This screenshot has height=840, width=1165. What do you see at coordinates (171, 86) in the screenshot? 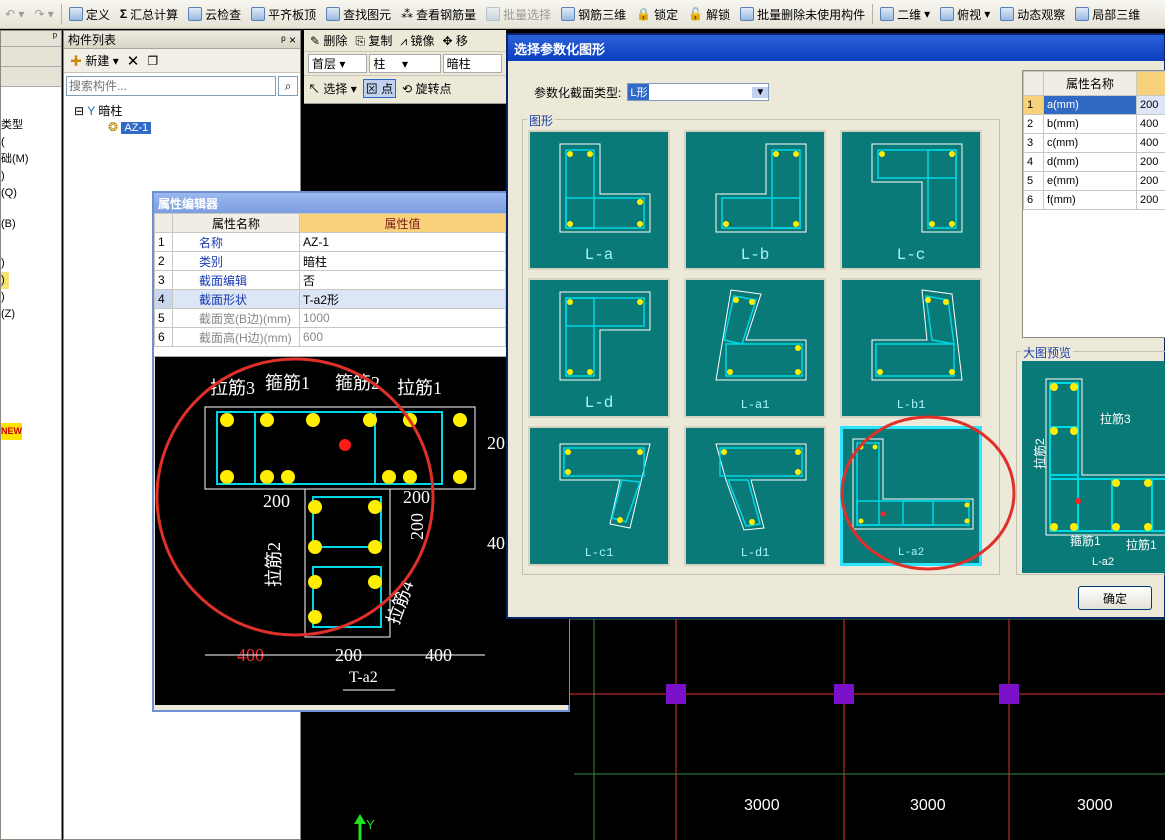
I see `search-input` at bounding box center [171, 86].